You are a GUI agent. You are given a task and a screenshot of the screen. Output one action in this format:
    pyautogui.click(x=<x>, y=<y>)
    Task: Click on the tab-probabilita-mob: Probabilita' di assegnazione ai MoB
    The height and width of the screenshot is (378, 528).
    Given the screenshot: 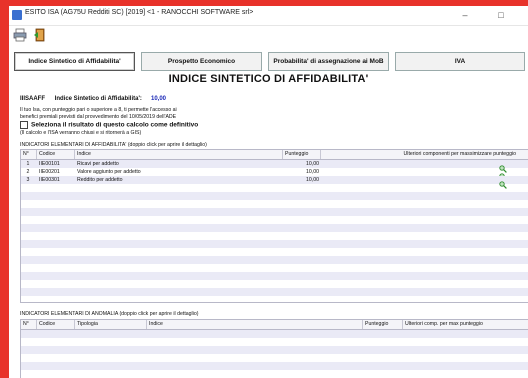 What is the action you would take?
    pyautogui.click(x=328, y=61)
    